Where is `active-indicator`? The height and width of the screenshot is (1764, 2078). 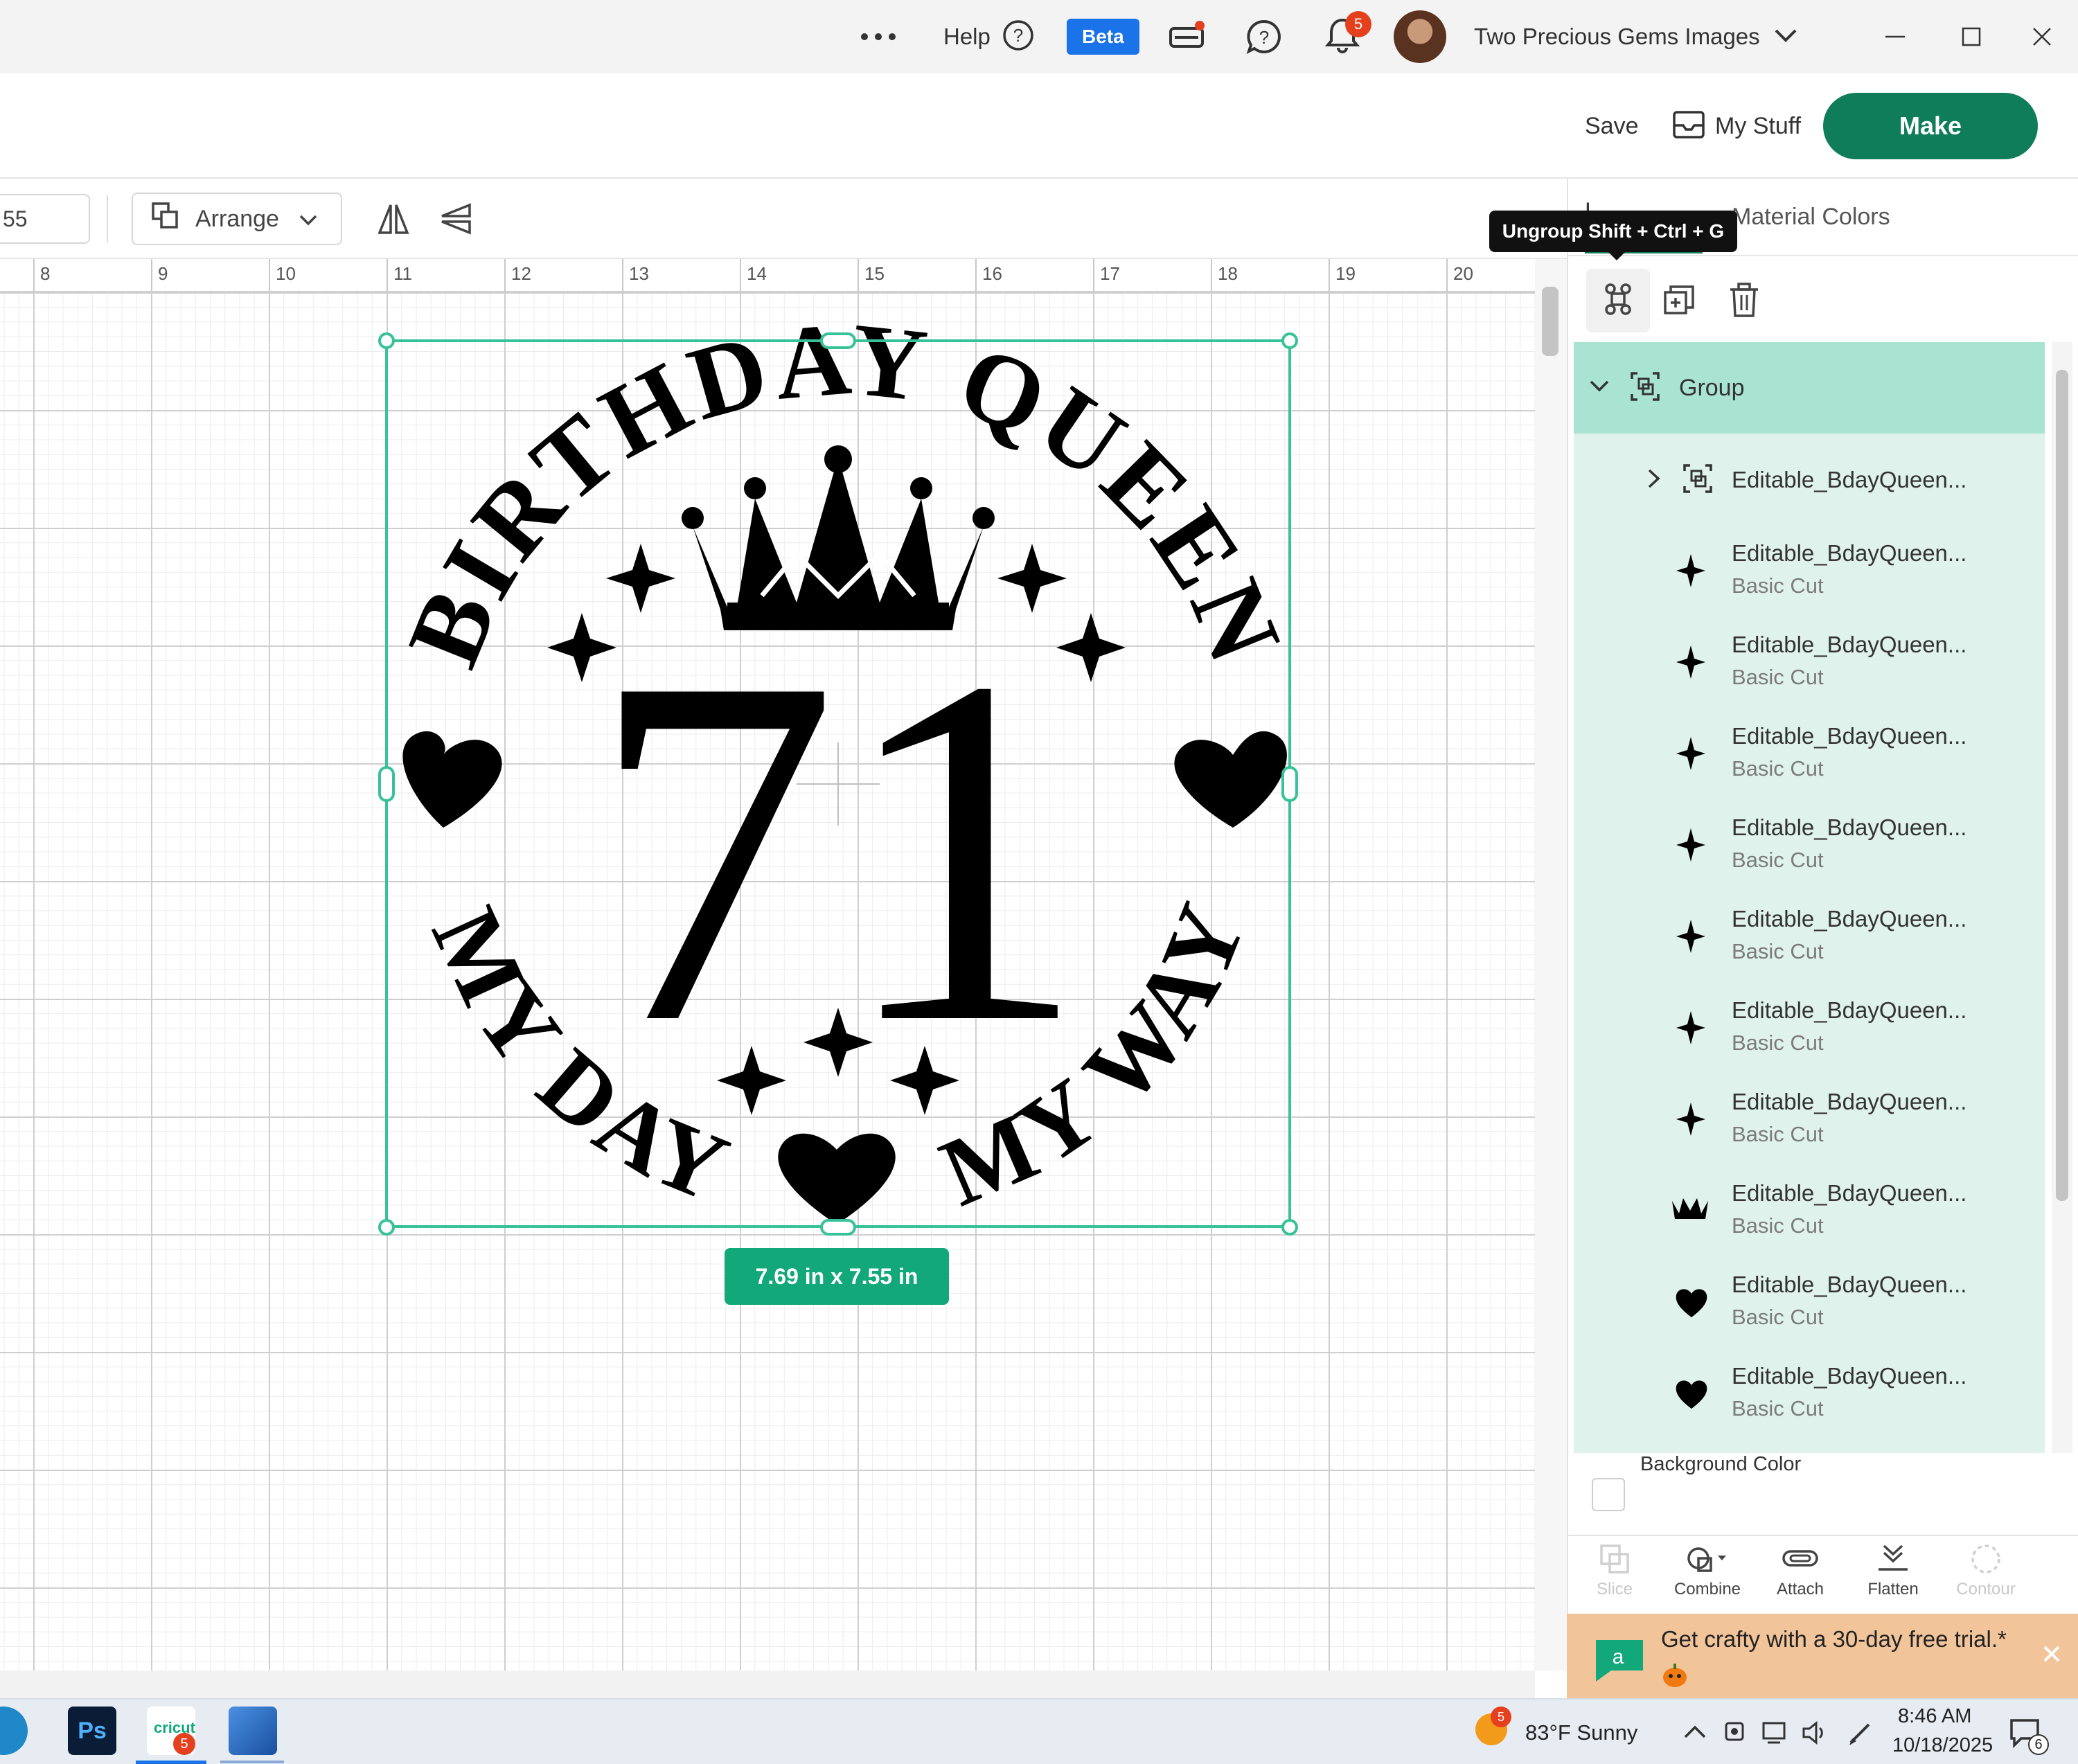 active-indicator is located at coordinates (171, 1762).